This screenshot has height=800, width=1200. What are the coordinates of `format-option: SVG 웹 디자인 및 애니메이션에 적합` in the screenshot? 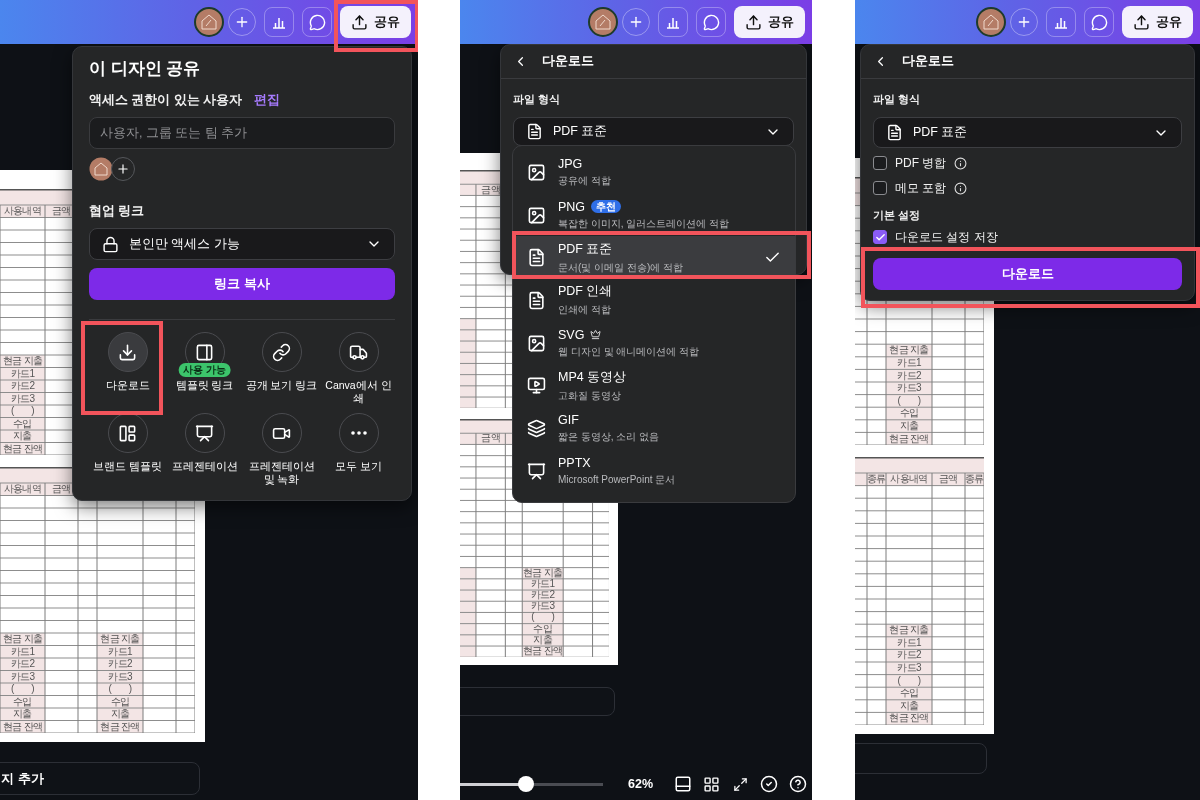 It's located at (654, 343).